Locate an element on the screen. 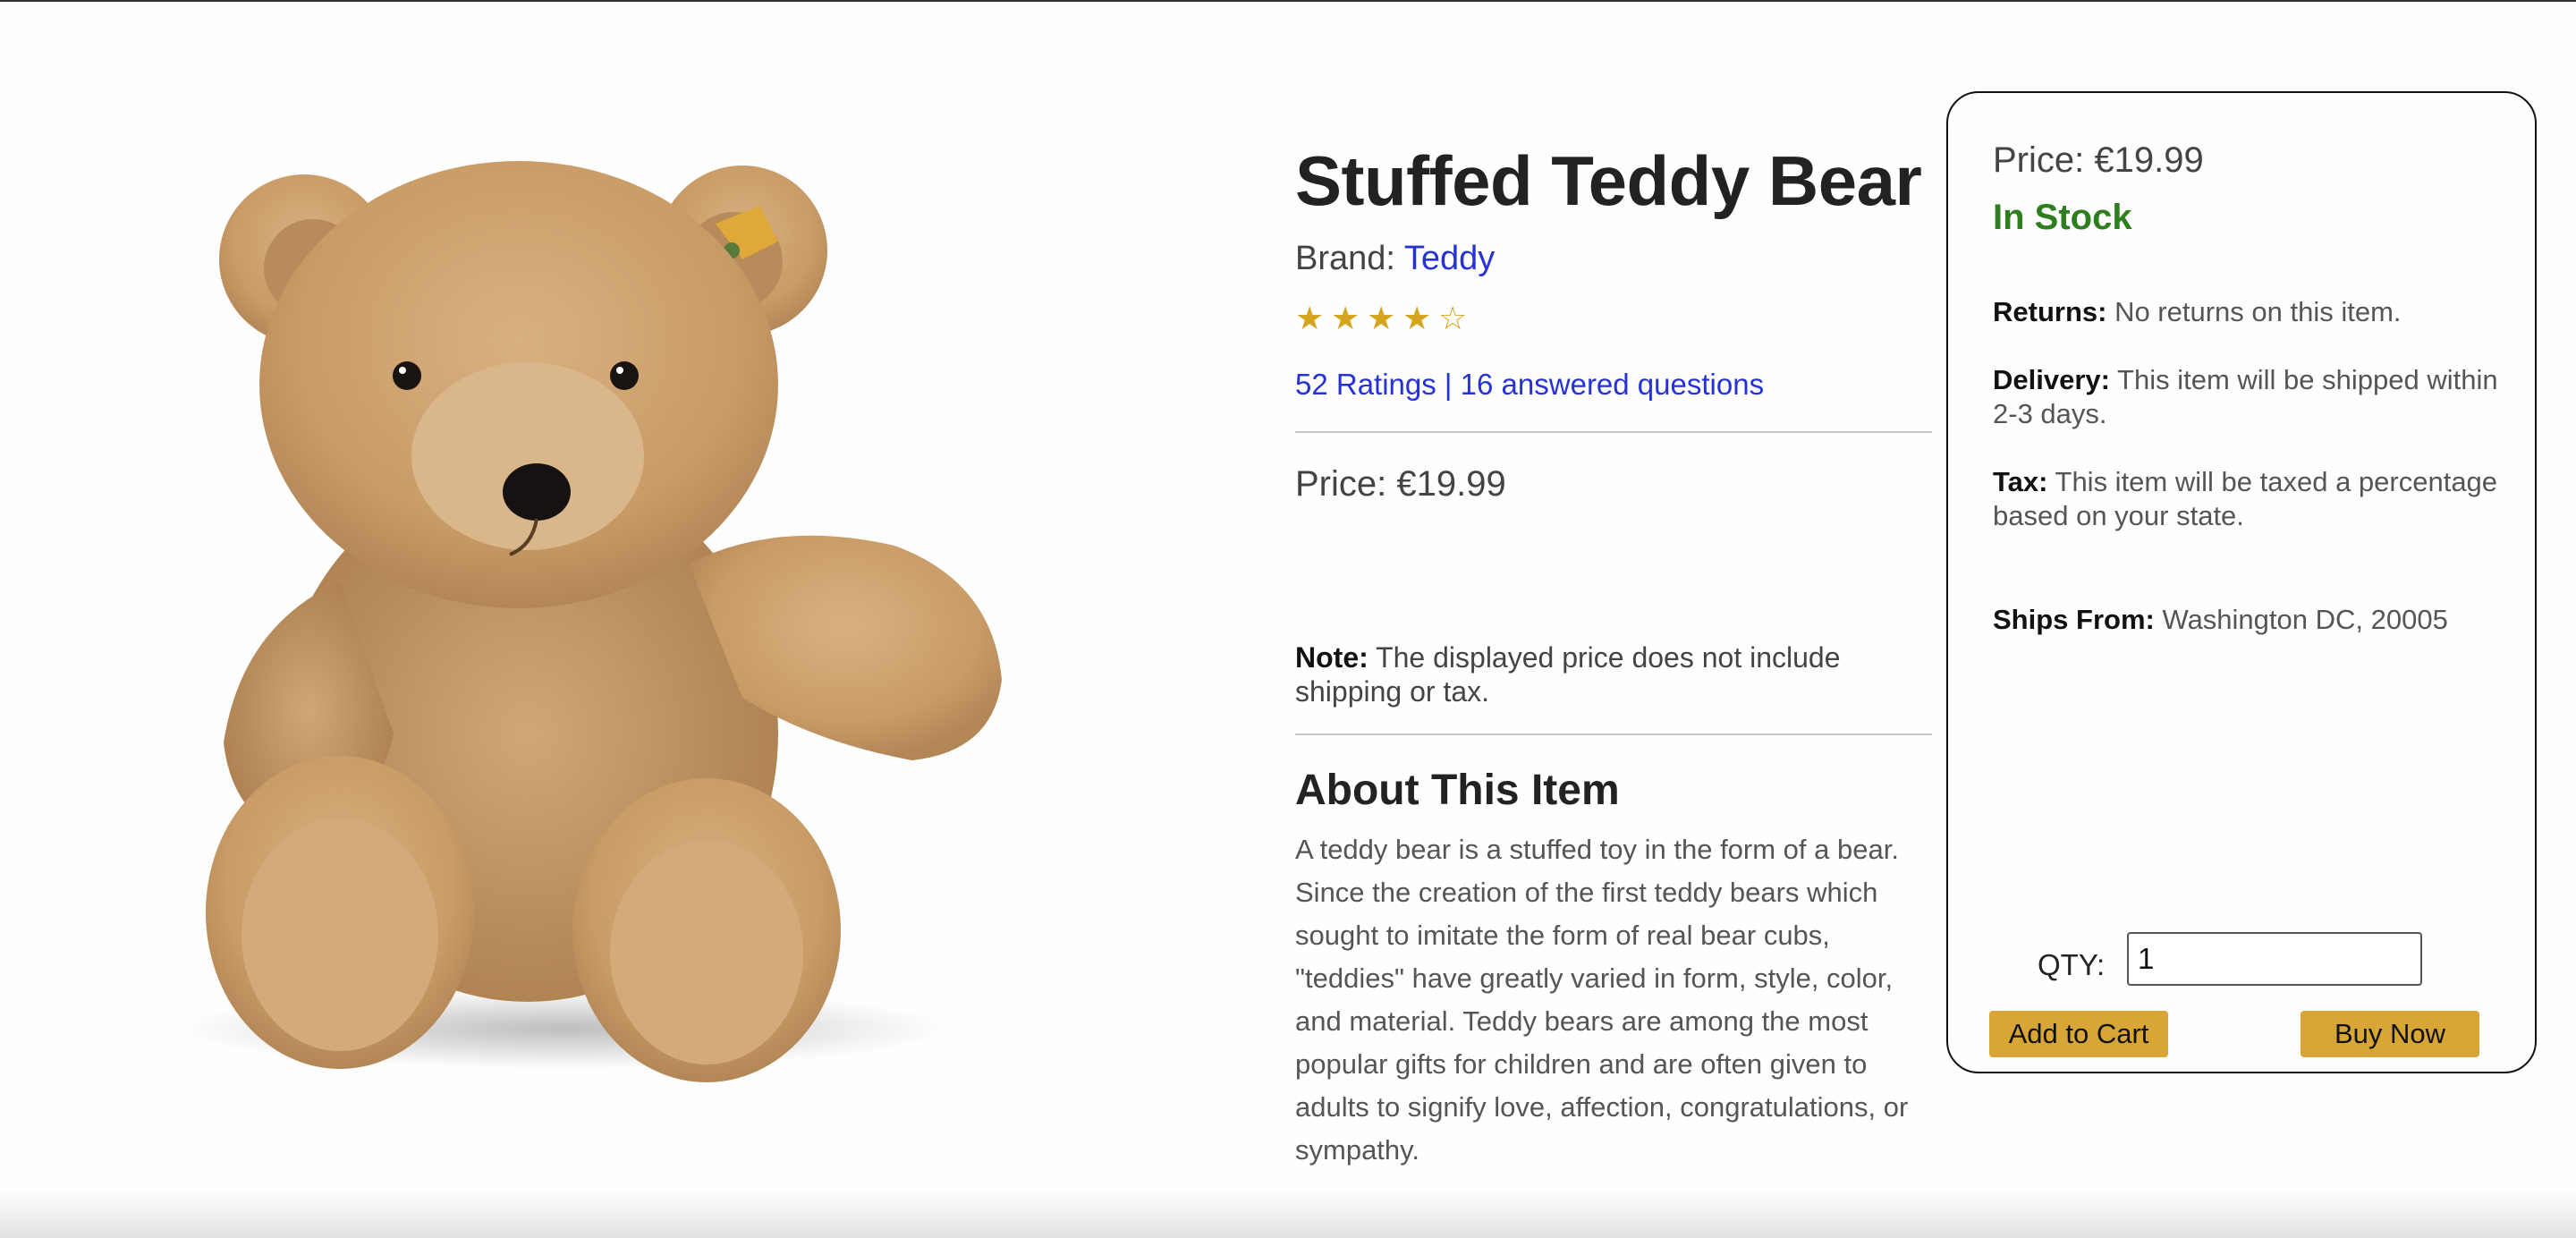 The image size is (2576, 1238). add-to-cart-button: Add to Cart is located at coordinates (2078, 1034).